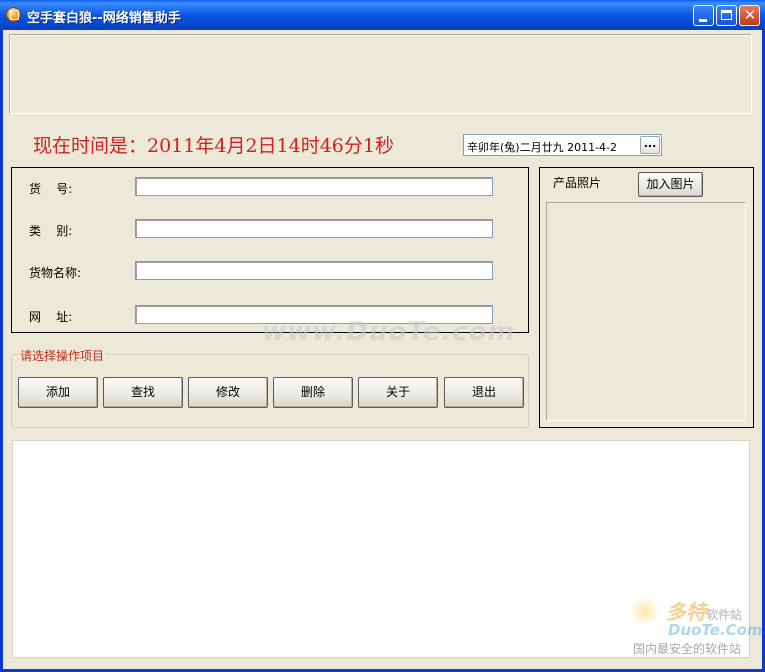 This screenshot has width=765, height=672. Describe the element at coordinates (542, 147) in the screenshot. I see `date-picker-value: 辛卯年(兔)二月廿九 2011-4-2` at that location.